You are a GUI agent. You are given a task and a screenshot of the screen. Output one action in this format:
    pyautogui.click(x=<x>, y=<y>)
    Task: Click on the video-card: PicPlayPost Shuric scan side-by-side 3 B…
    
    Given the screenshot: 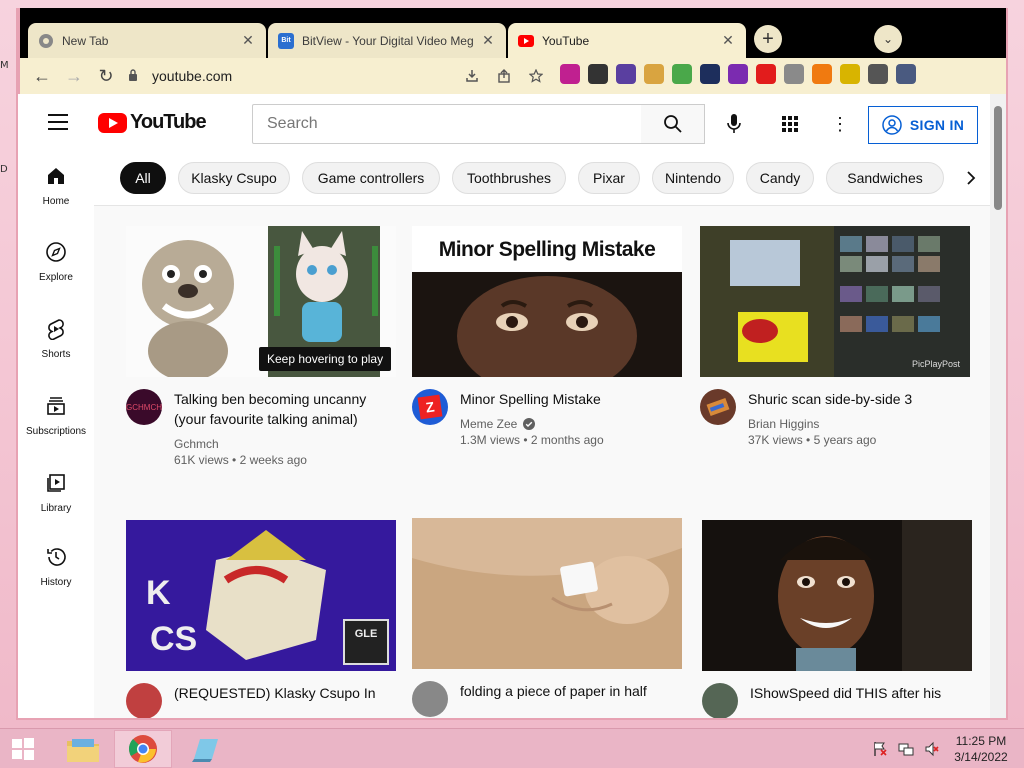 What is the action you would take?
    pyautogui.click(x=835, y=336)
    